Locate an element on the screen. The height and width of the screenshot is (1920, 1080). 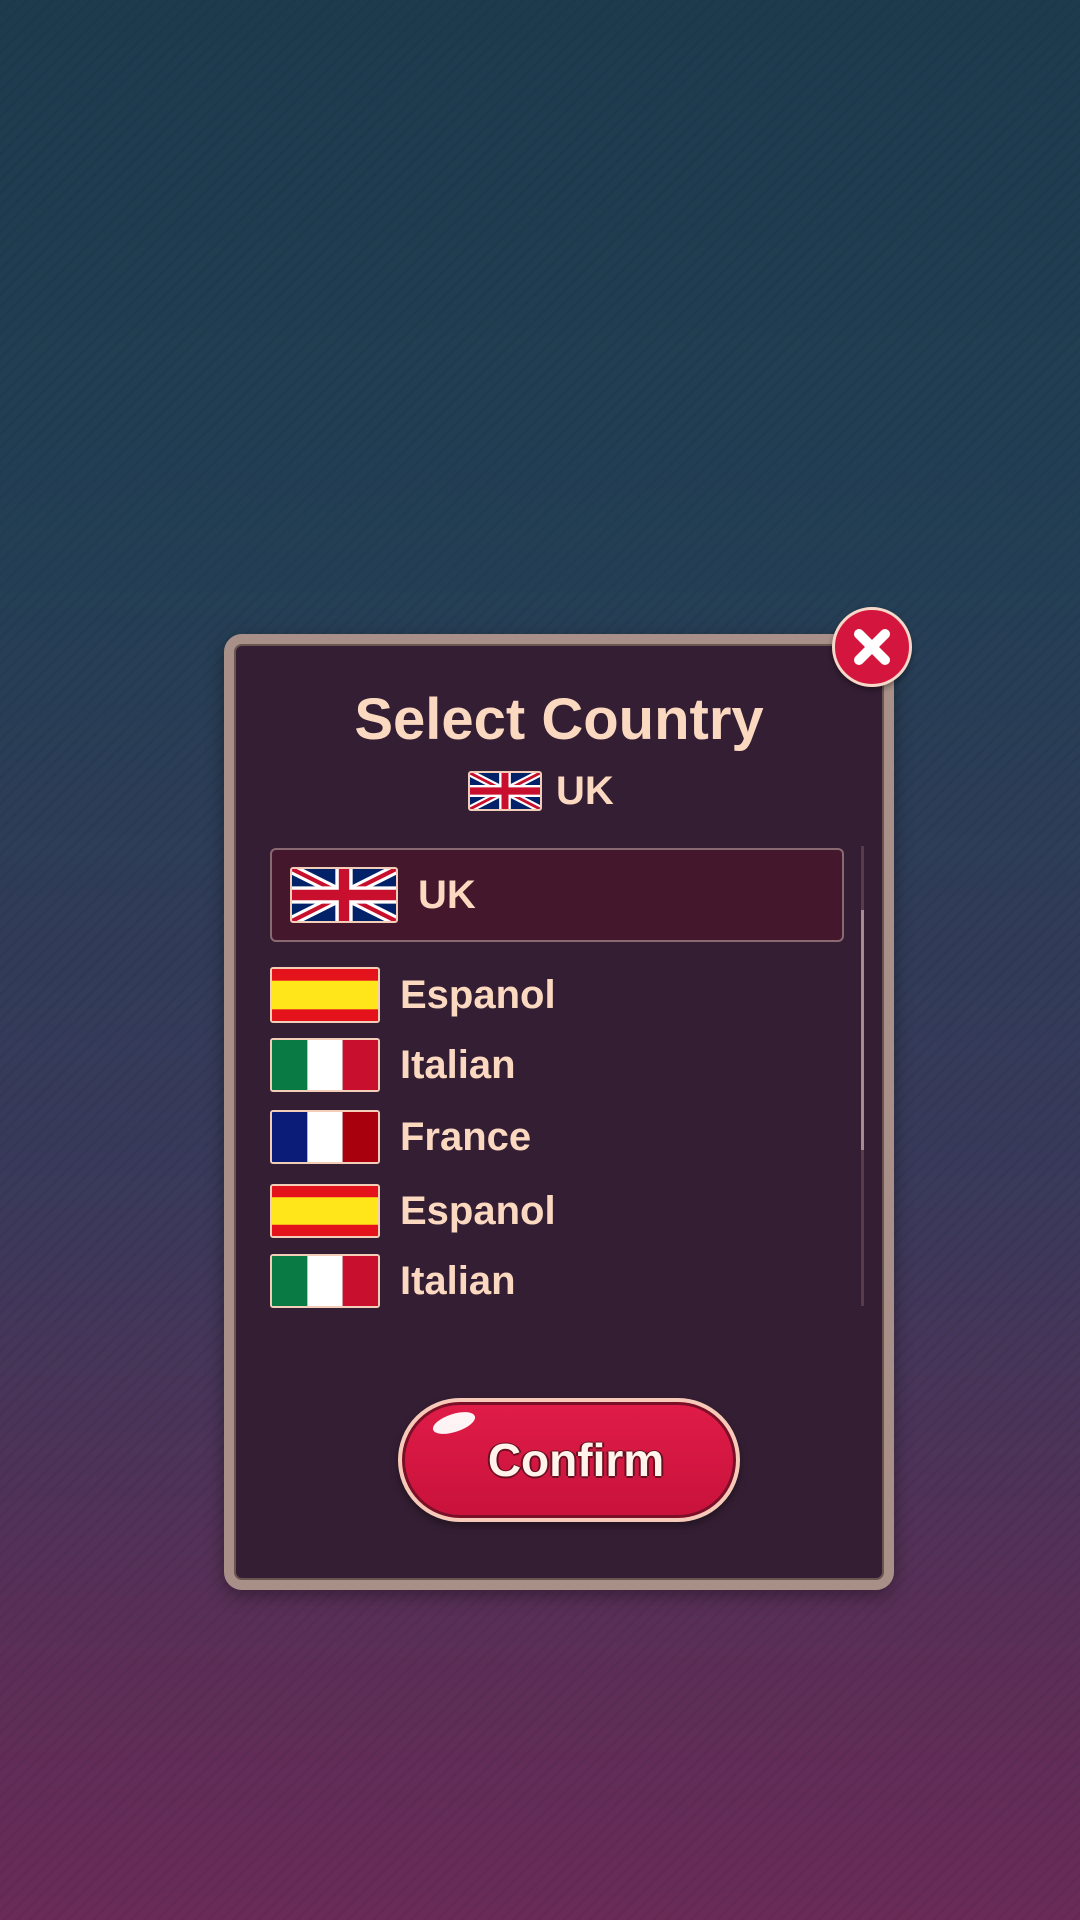
button-shine is located at coordinates (454, 1423).